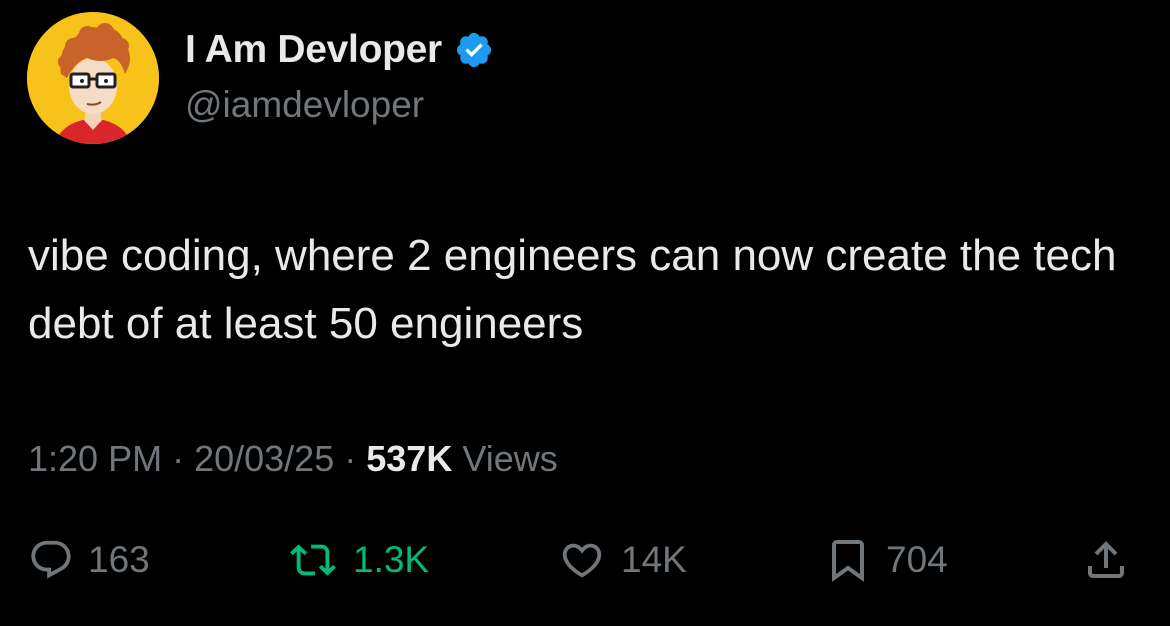  Describe the element at coordinates (264, 458) in the screenshot. I see `tweet-date: 20/03/25` at that location.